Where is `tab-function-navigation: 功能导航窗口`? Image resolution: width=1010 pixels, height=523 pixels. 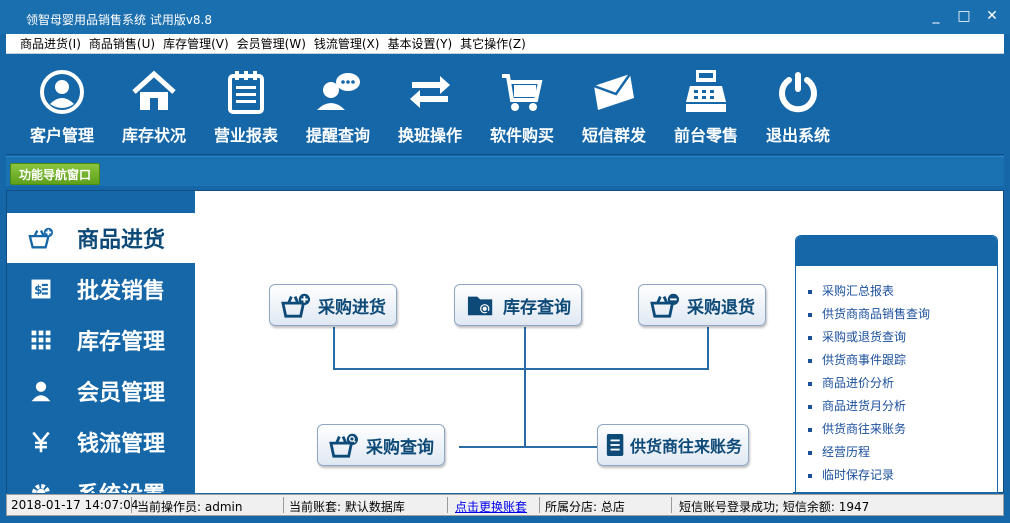 tab-function-navigation: 功能导航窗口 is located at coordinates (55, 174).